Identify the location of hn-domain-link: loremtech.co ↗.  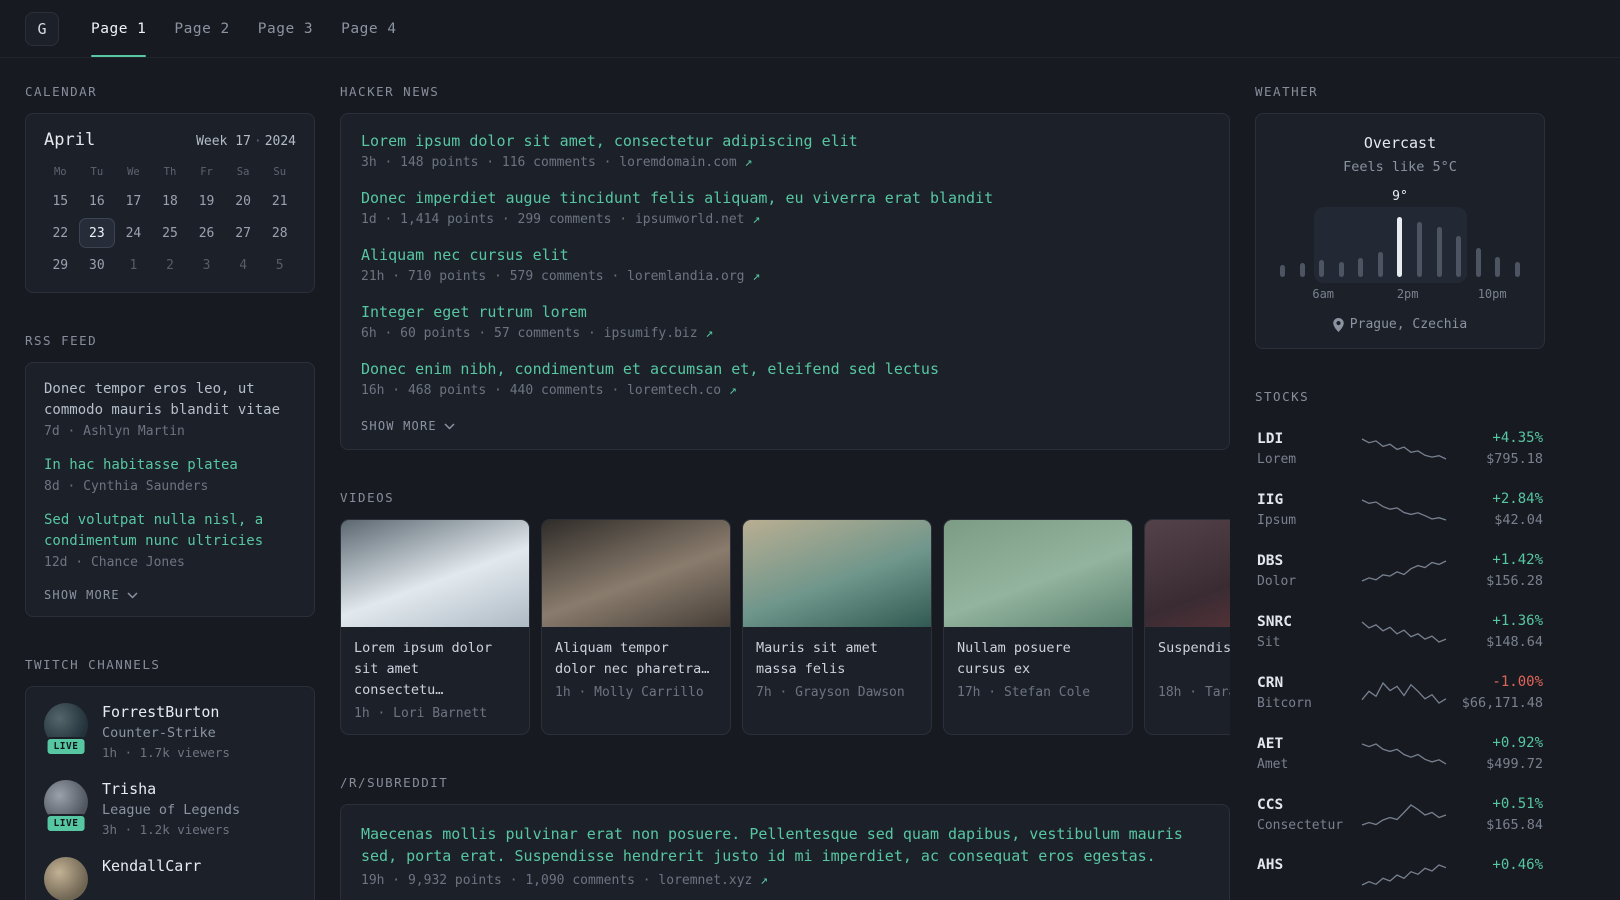
(682, 390).